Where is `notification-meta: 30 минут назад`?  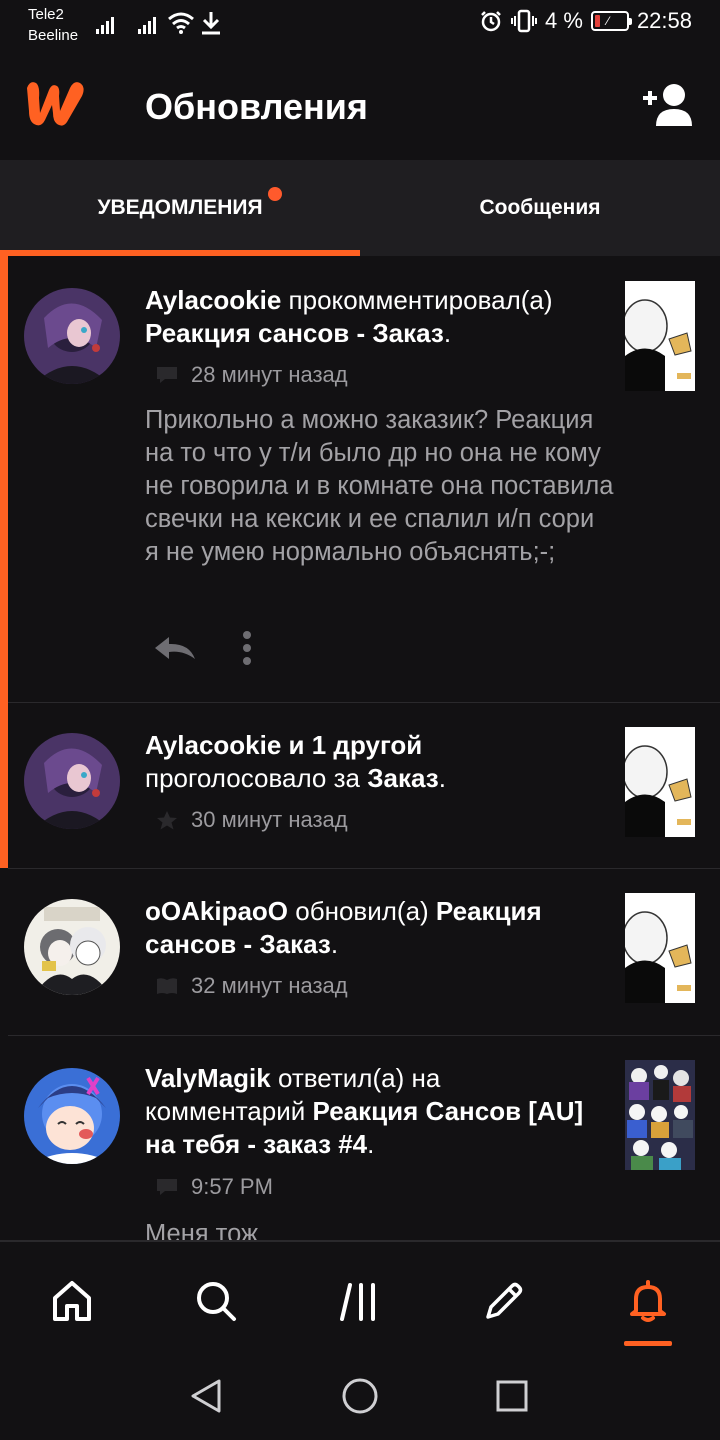 notification-meta: 30 минут назад is located at coordinates (251, 820).